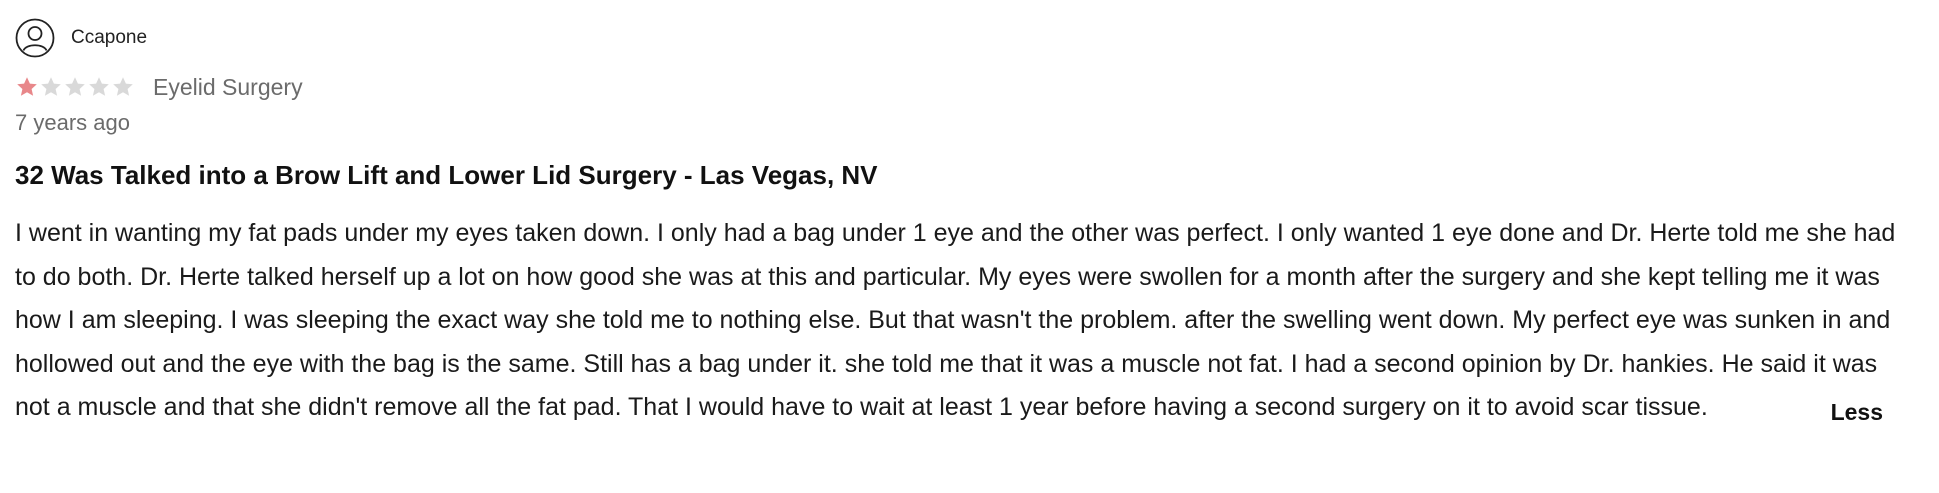 The height and width of the screenshot is (493, 1939). I want to click on show-less-button: Less, so click(1857, 412).